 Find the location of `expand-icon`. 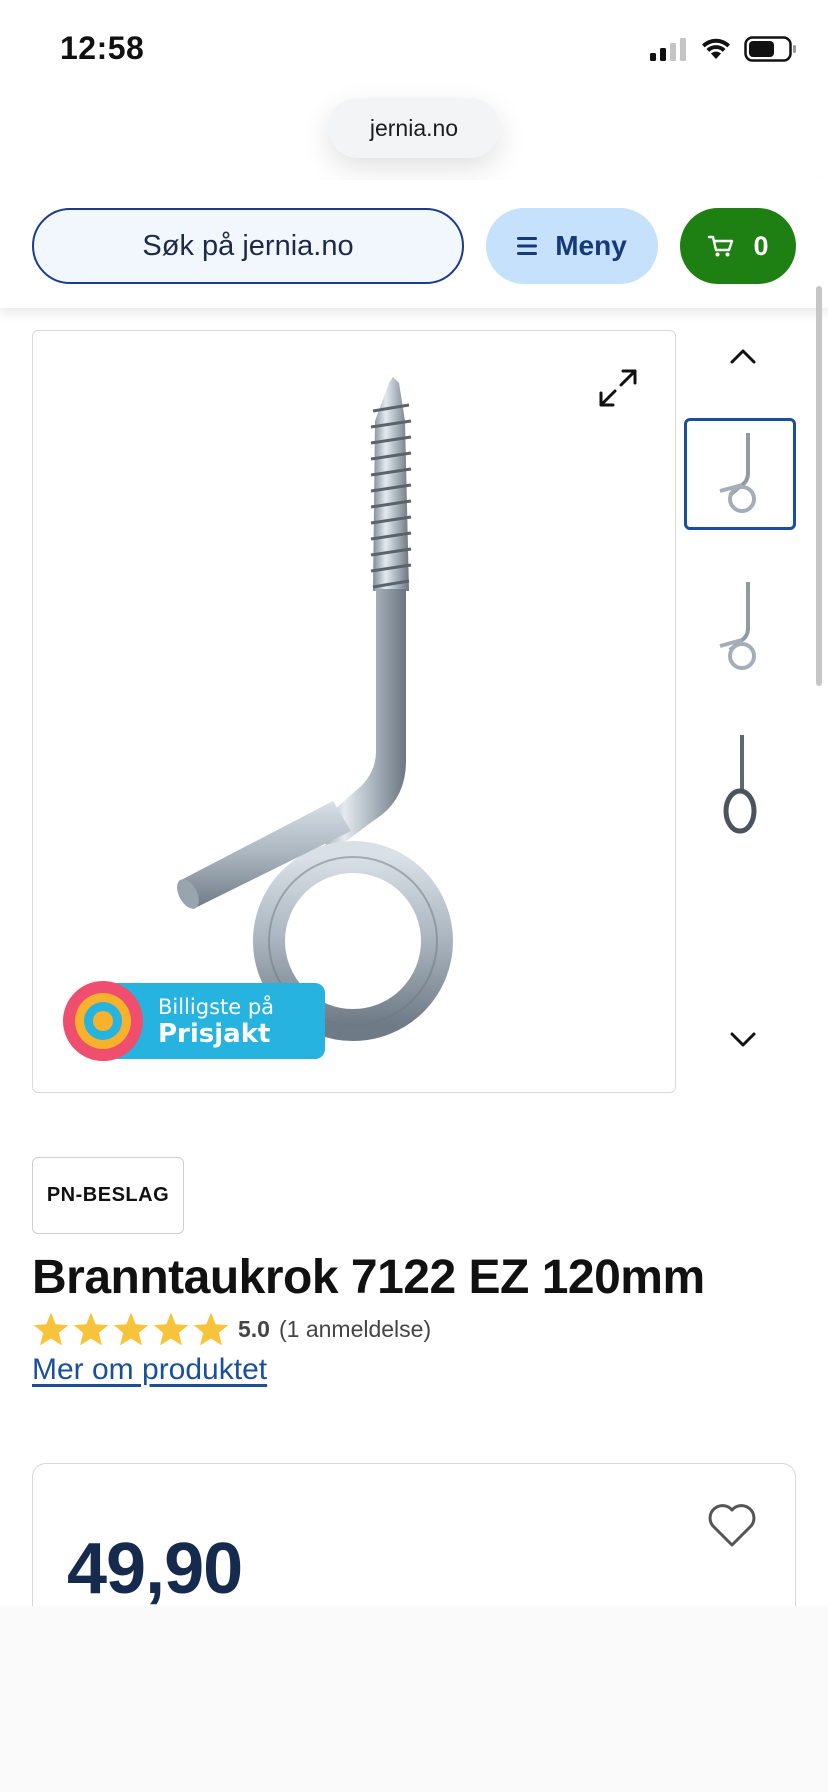

expand-icon is located at coordinates (618, 388).